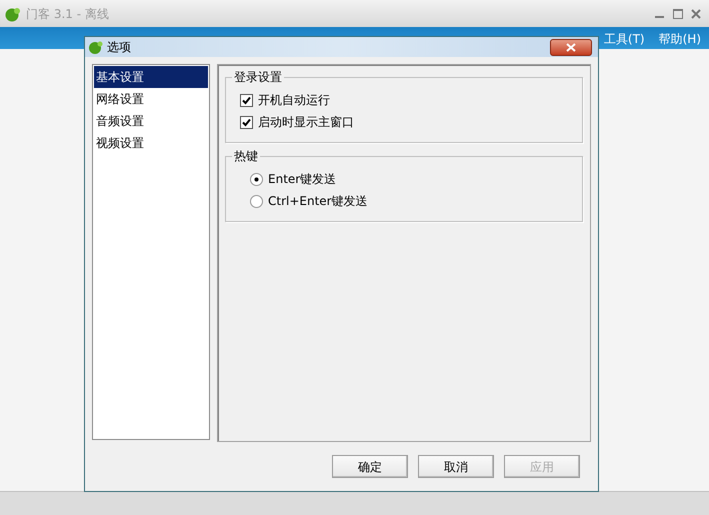 Image resolution: width=709 pixels, height=515 pixels. I want to click on option-label: 开机自动运行, so click(294, 100).